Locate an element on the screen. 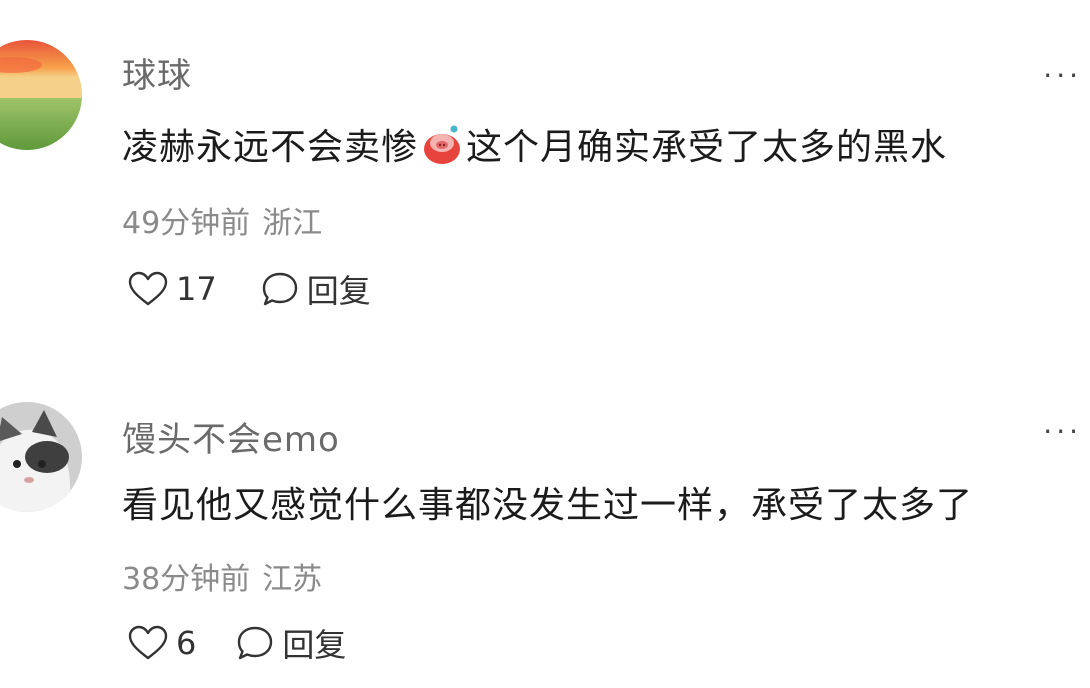 The image size is (1090, 688). comment-meta: 49分钟前 浙江 is located at coordinates (222, 220).